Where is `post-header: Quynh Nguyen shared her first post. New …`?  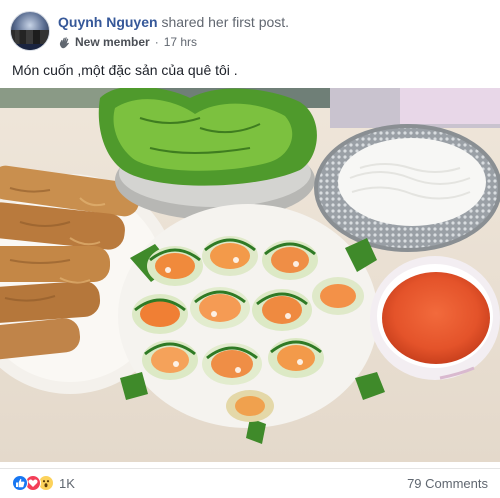
post-header: Quynh Nguyen shared her first post. New … is located at coordinates (250, 31).